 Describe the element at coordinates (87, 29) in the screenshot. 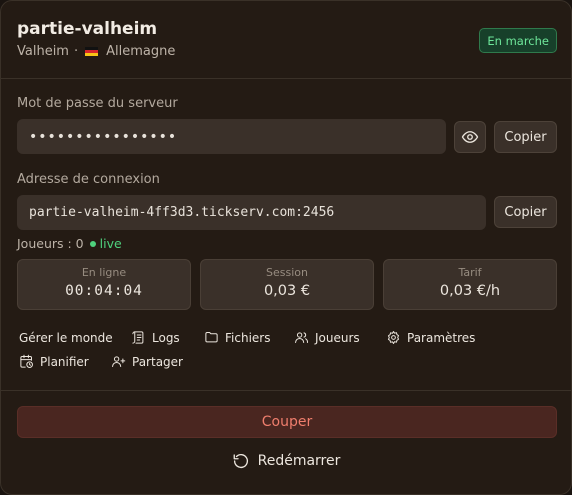

I see `server-name: partie-valheim` at that location.